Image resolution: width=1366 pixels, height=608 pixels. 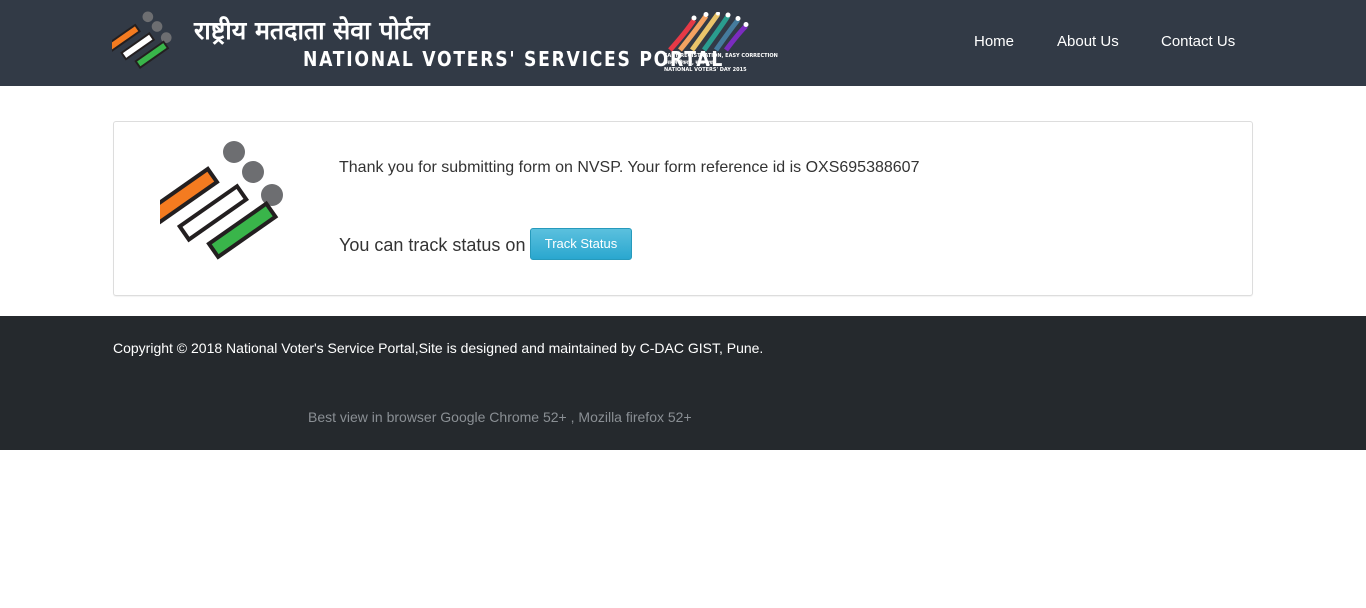 I want to click on track-status-text: You can track status on, so click(x=432, y=245).